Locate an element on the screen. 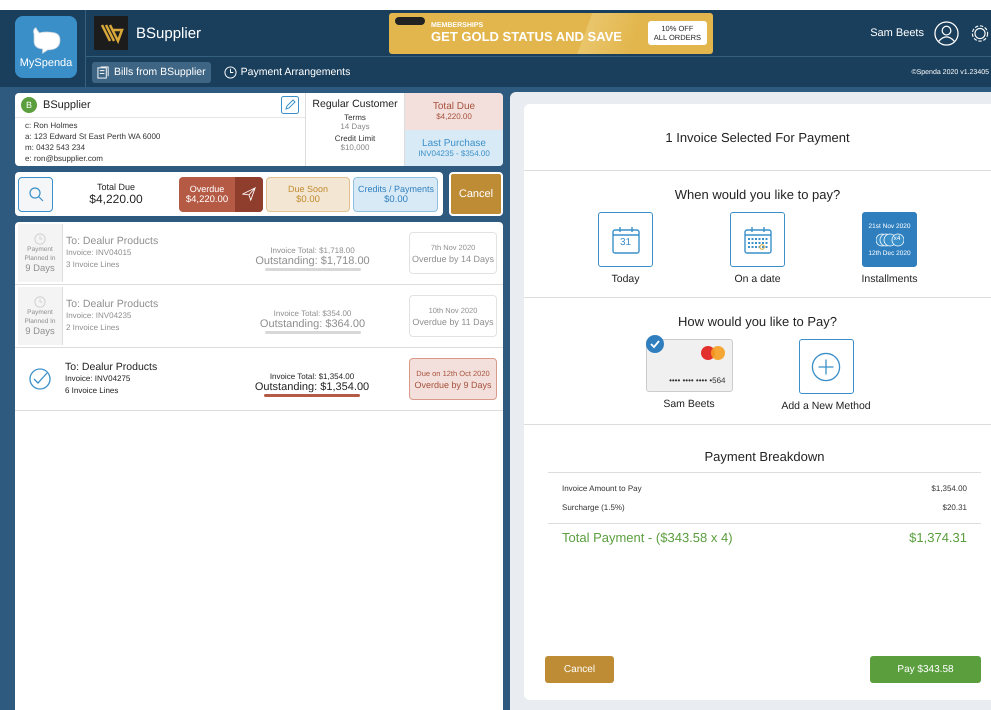 Image resolution: width=991 pixels, height=710 pixels. document-icon is located at coordinates (103, 72).